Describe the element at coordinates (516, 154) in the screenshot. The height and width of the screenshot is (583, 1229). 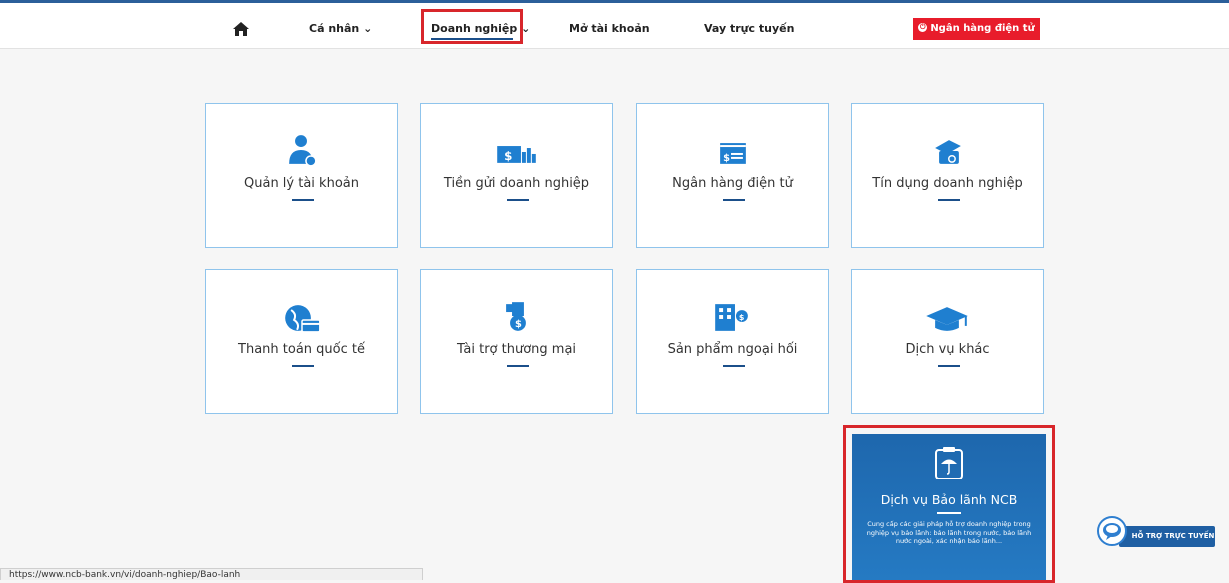
I see `deposit-money-icon: $` at that location.